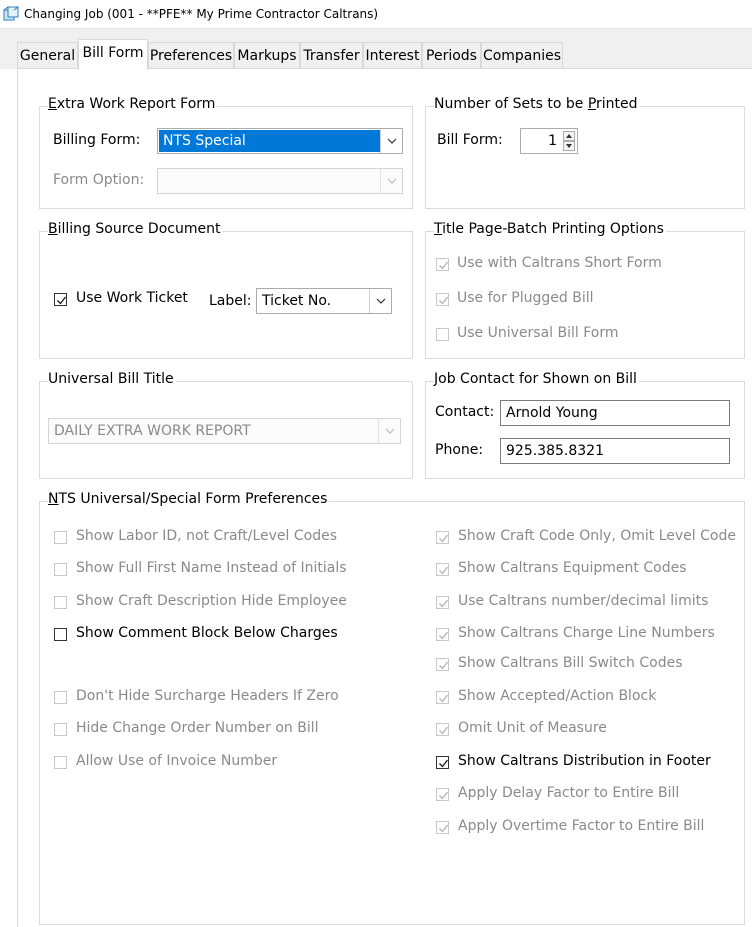 This screenshot has height=927, width=752. What do you see at coordinates (532, 728) in the screenshot?
I see `omit-unit-of-measure-label: Omit Unit of Measure` at bounding box center [532, 728].